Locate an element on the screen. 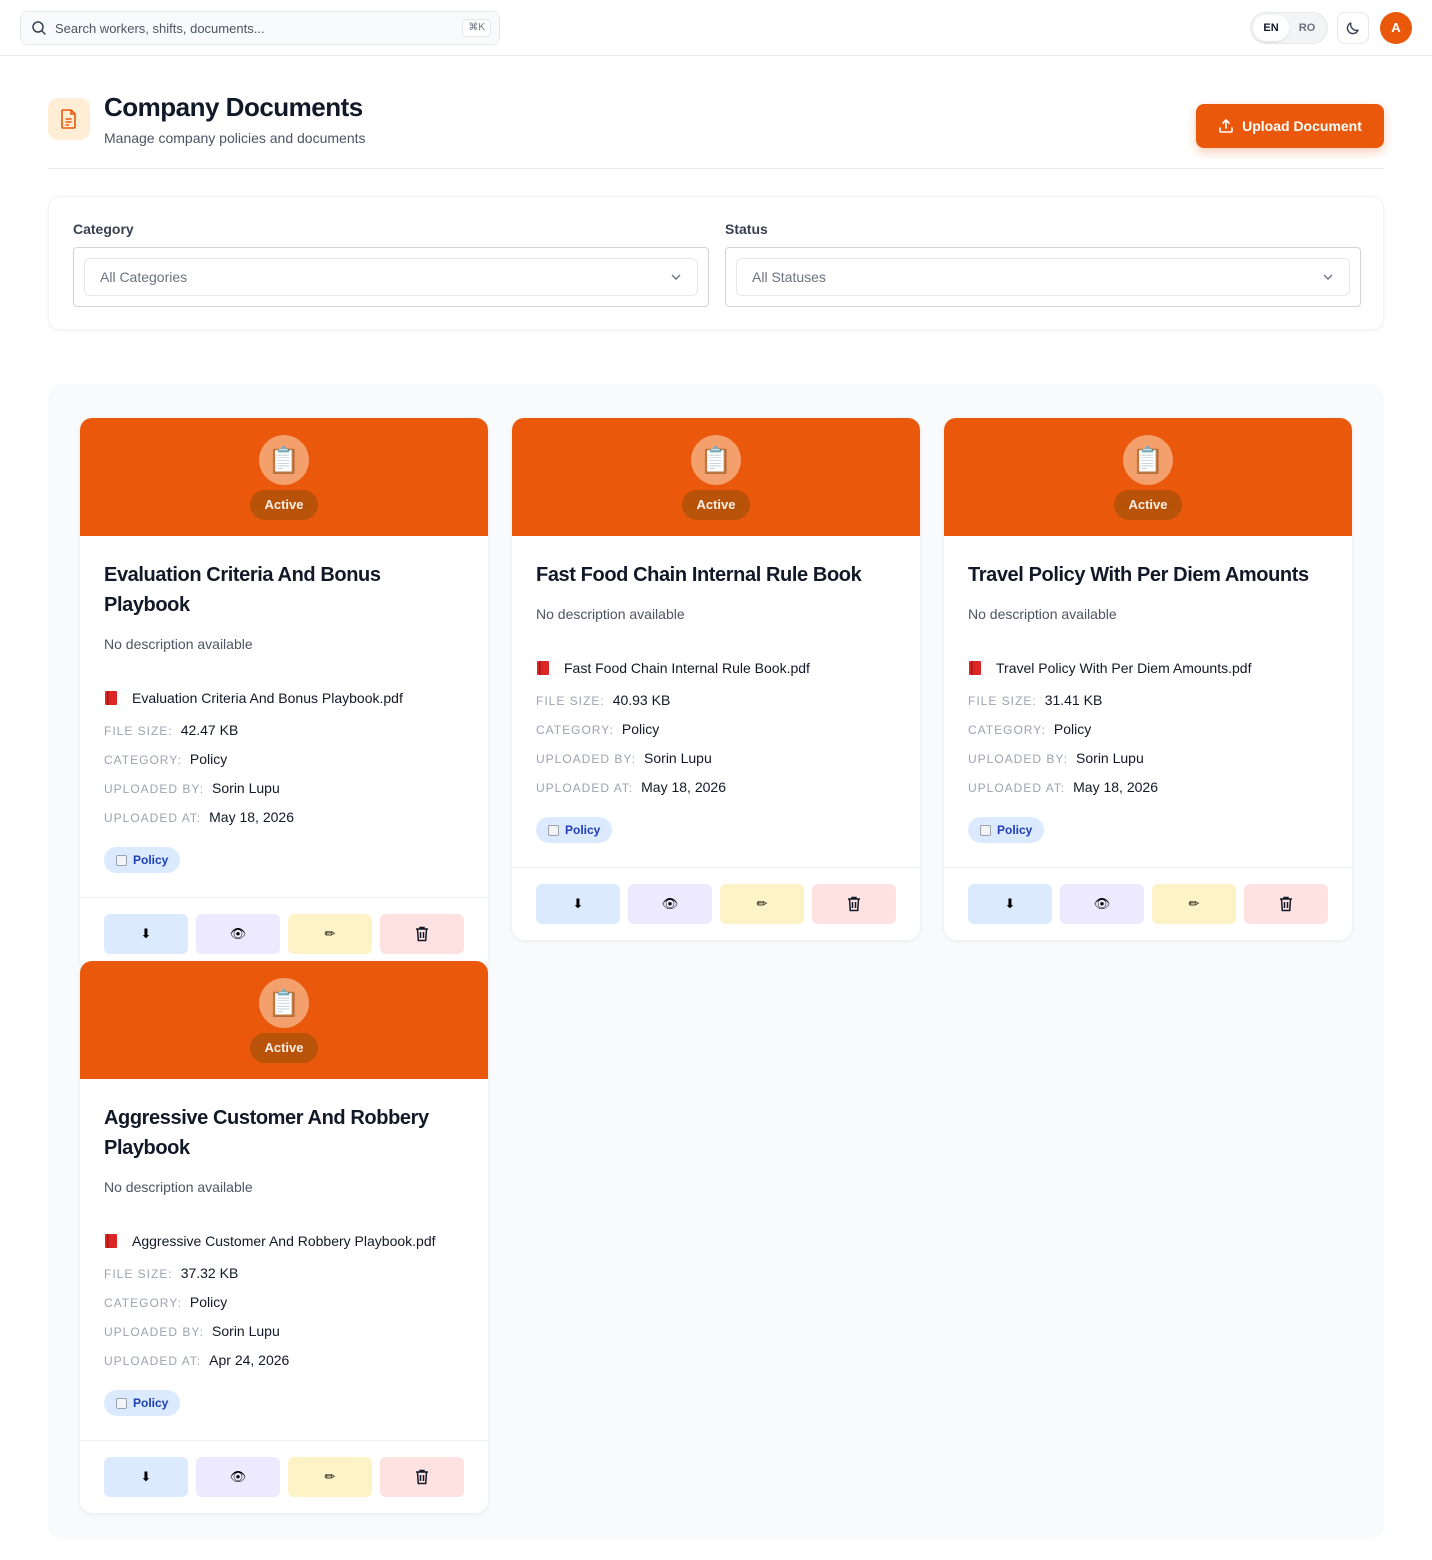  category-filter-box: All Categories is located at coordinates (391, 277).